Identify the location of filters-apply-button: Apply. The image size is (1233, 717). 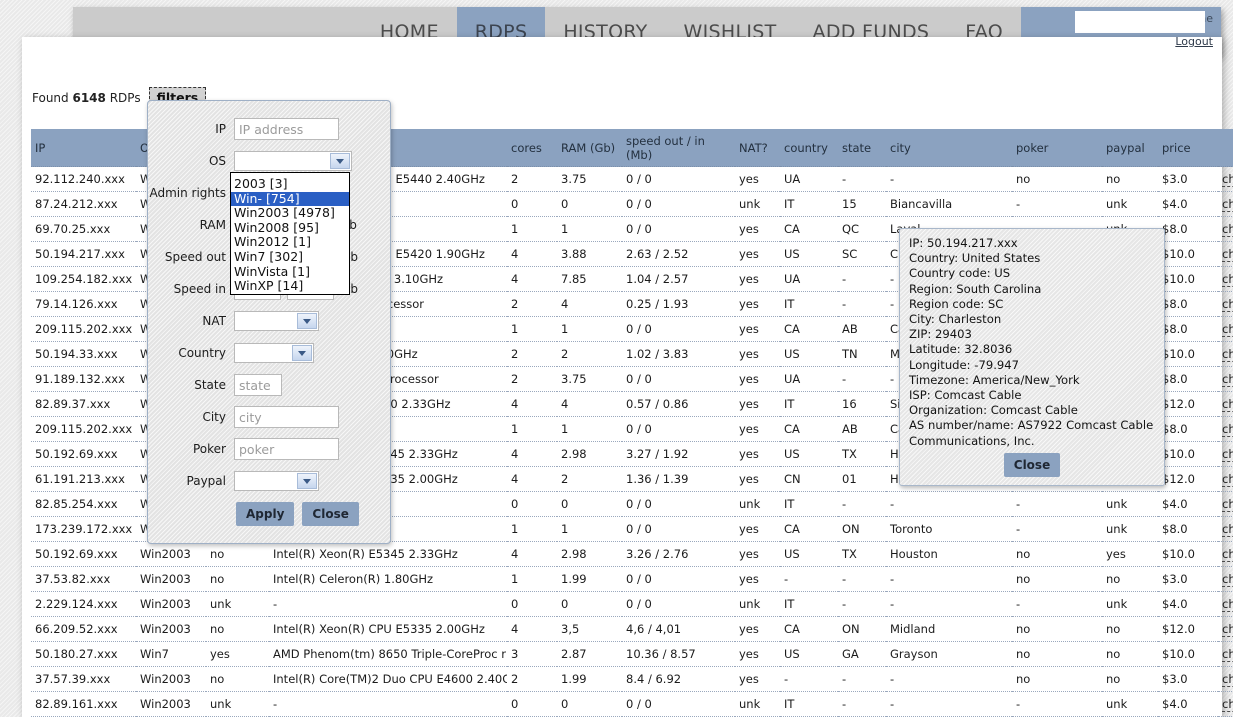
(265, 514).